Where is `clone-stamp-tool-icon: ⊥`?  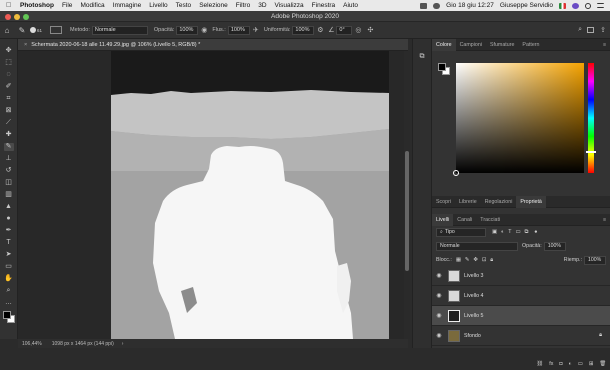
clone-stamp-tool-icon: ⊥ is located at coordinates (9, 159).